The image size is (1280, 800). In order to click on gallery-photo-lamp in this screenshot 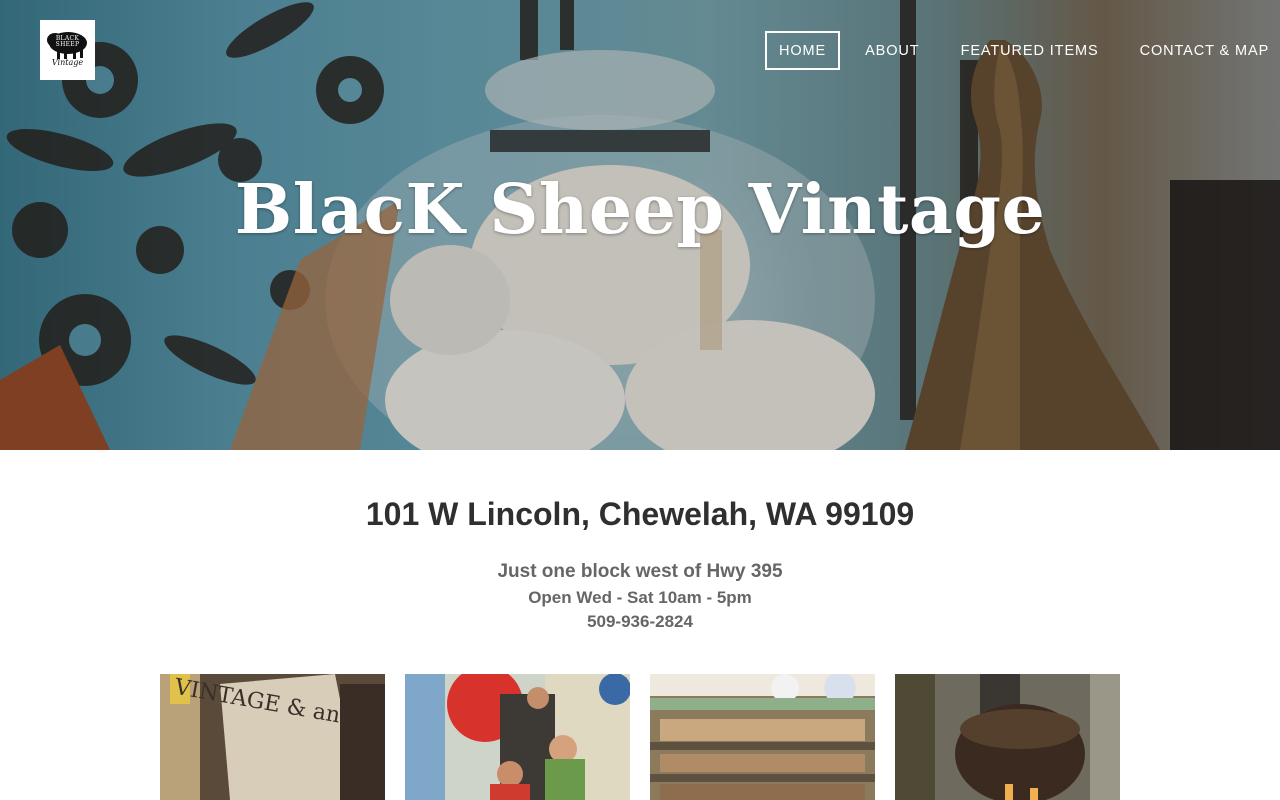, I will do `click(1007, 737)`.